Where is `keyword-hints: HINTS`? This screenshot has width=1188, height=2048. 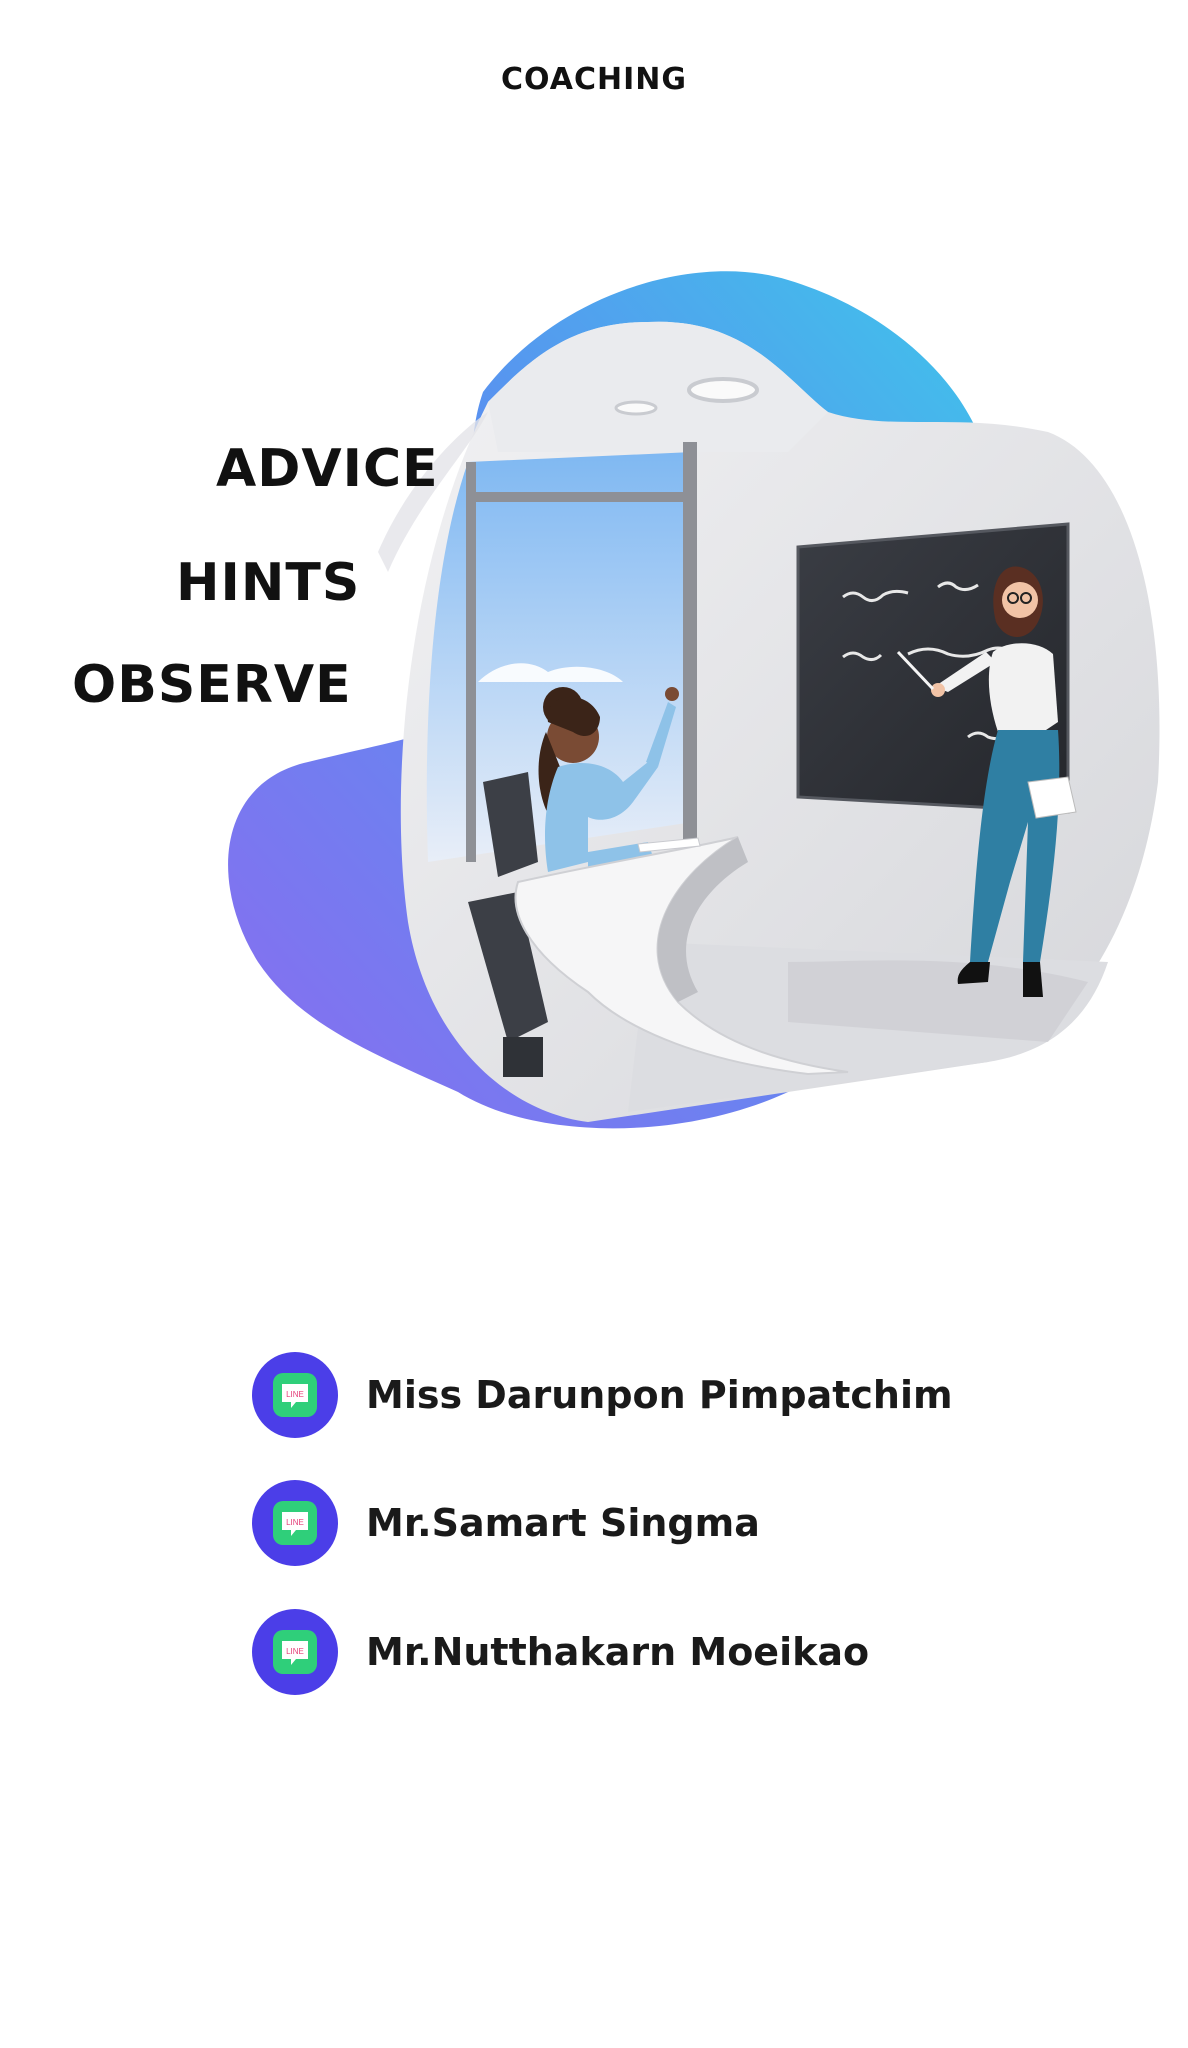
keyword-hints: HINTS is located at coordinates (268, 583).